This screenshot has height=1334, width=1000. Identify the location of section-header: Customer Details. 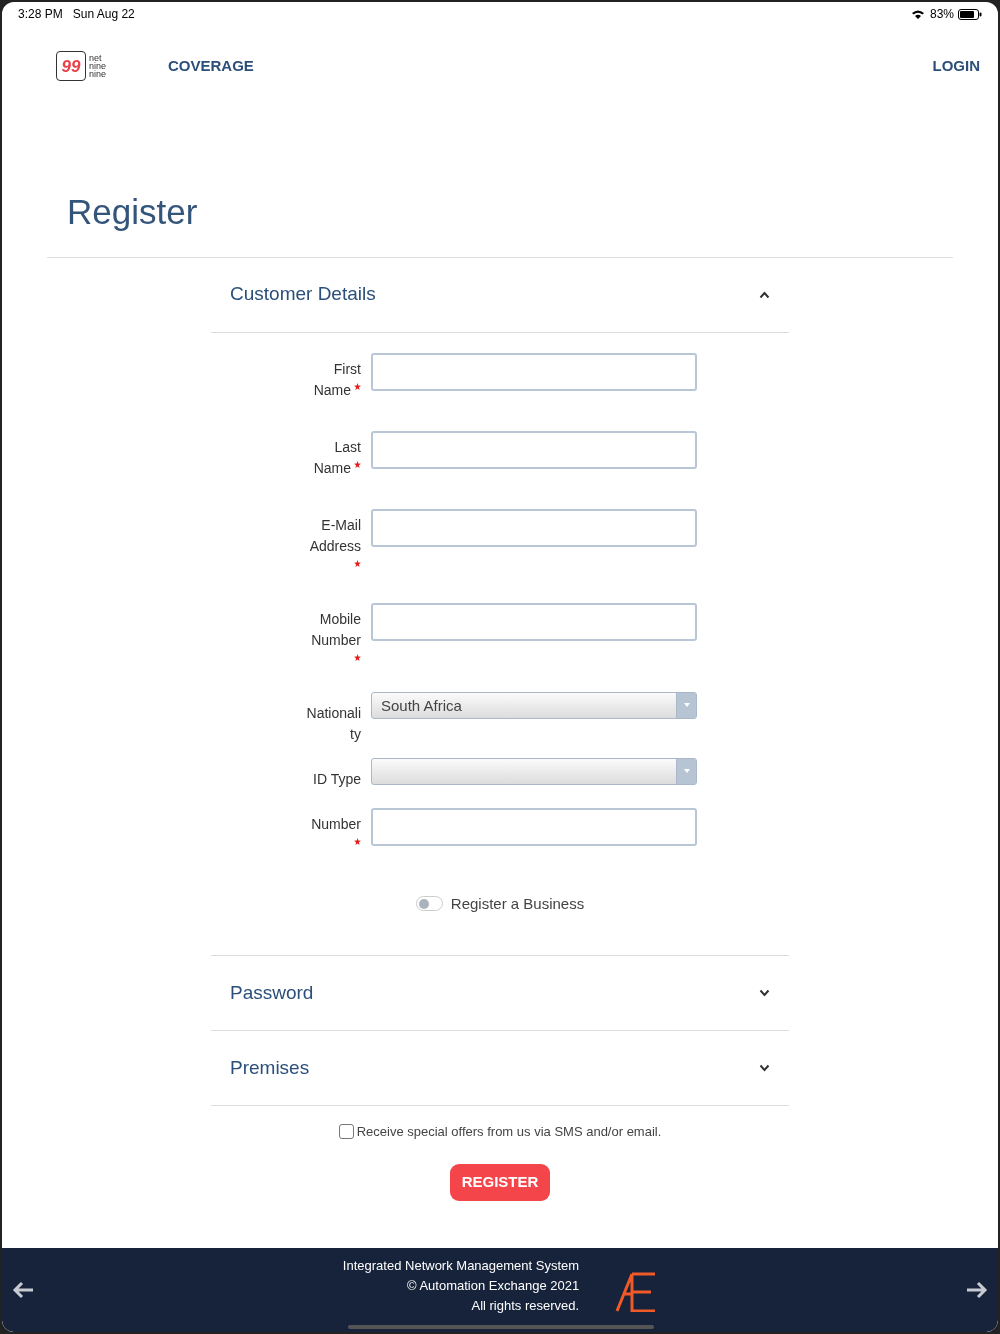
(500, 295).